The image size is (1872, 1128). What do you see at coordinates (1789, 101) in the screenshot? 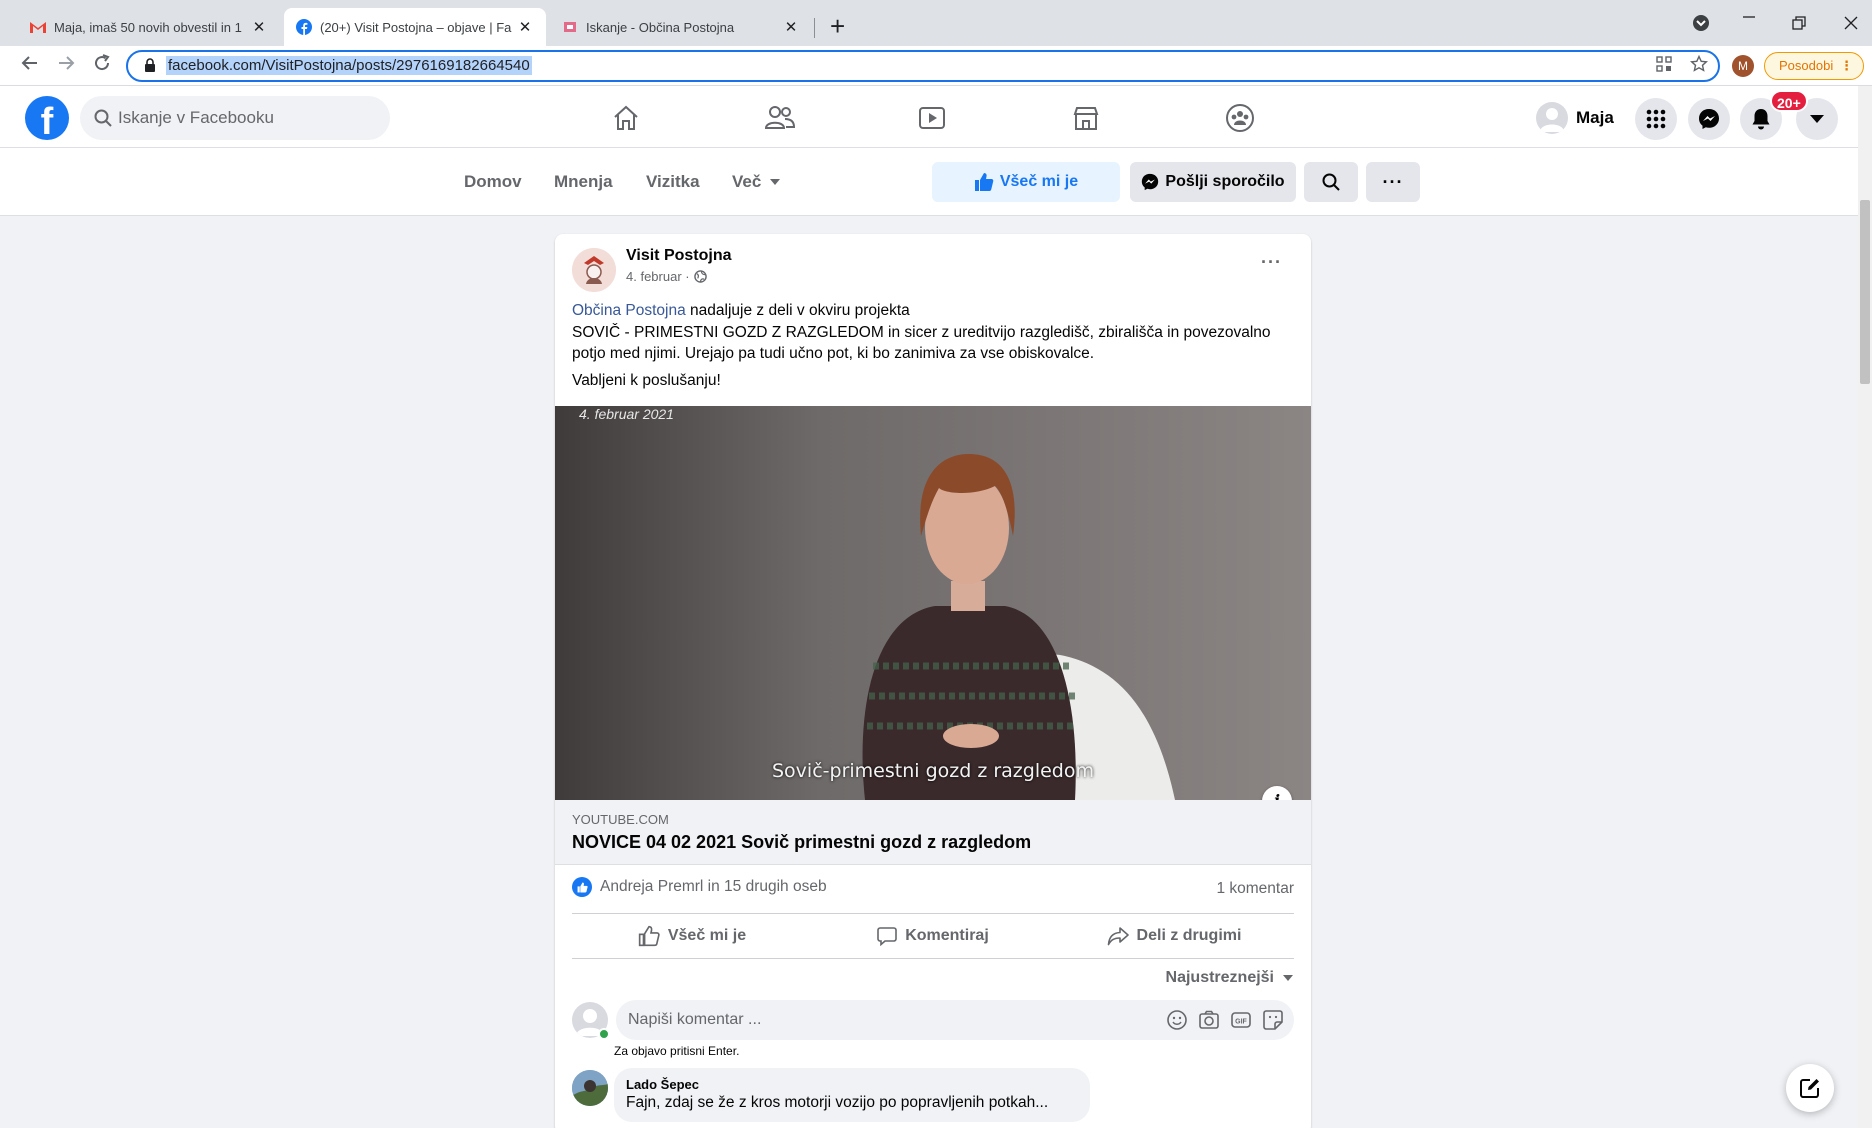
I see `notification-badge: 20+` at bounding box center [1789, 101].